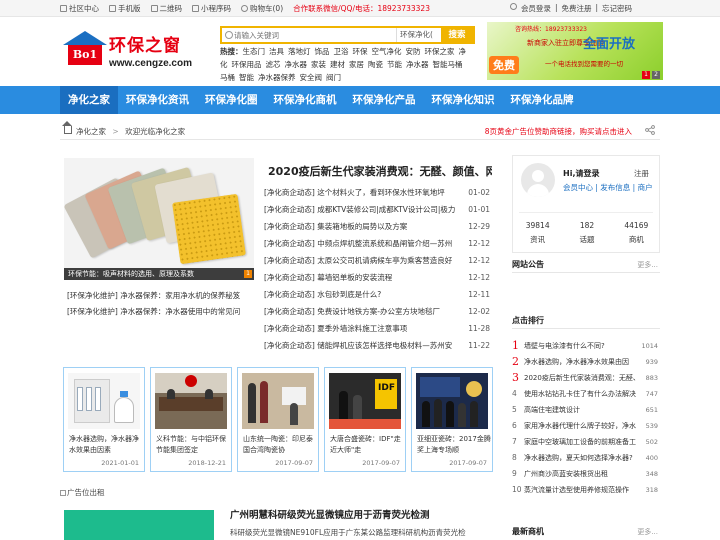 The image size is (720, 540). Describe the element at coordinates (299, 51) in the screenshot. I see `hotword: 落地灯` at that location.